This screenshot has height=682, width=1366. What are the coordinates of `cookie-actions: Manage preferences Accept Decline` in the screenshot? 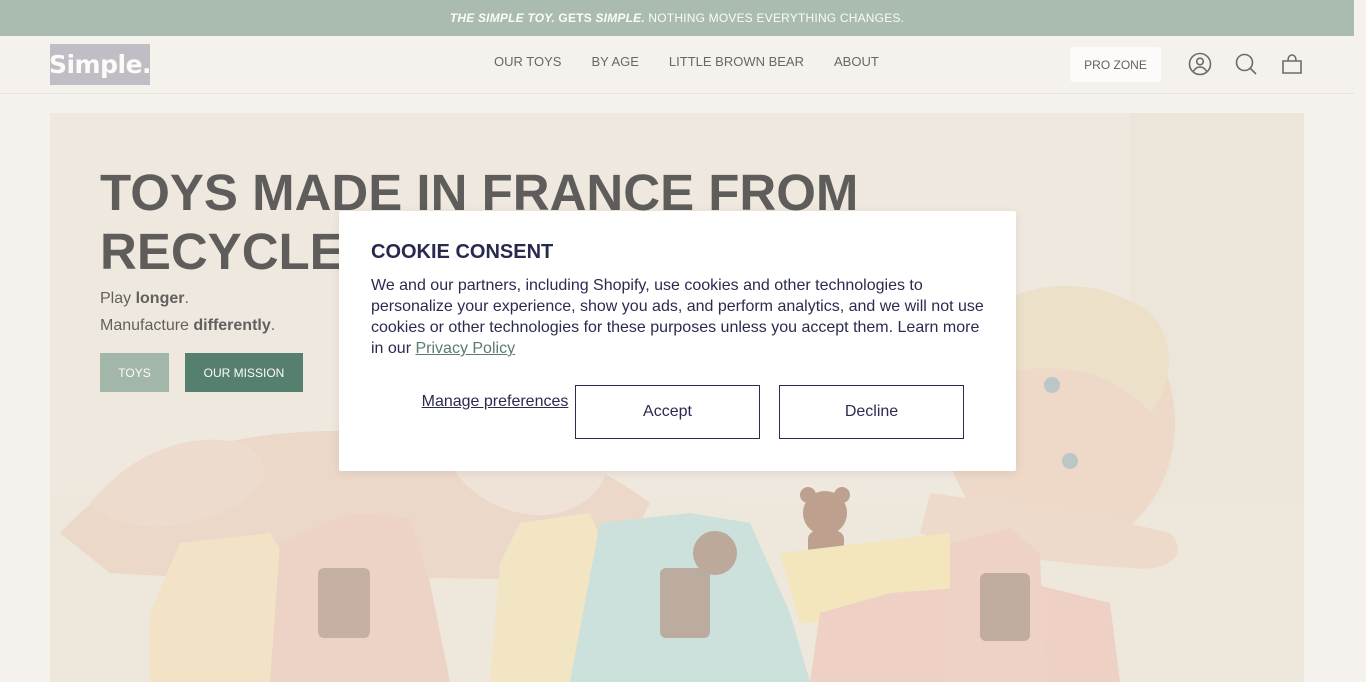 It's located at (667, 412).